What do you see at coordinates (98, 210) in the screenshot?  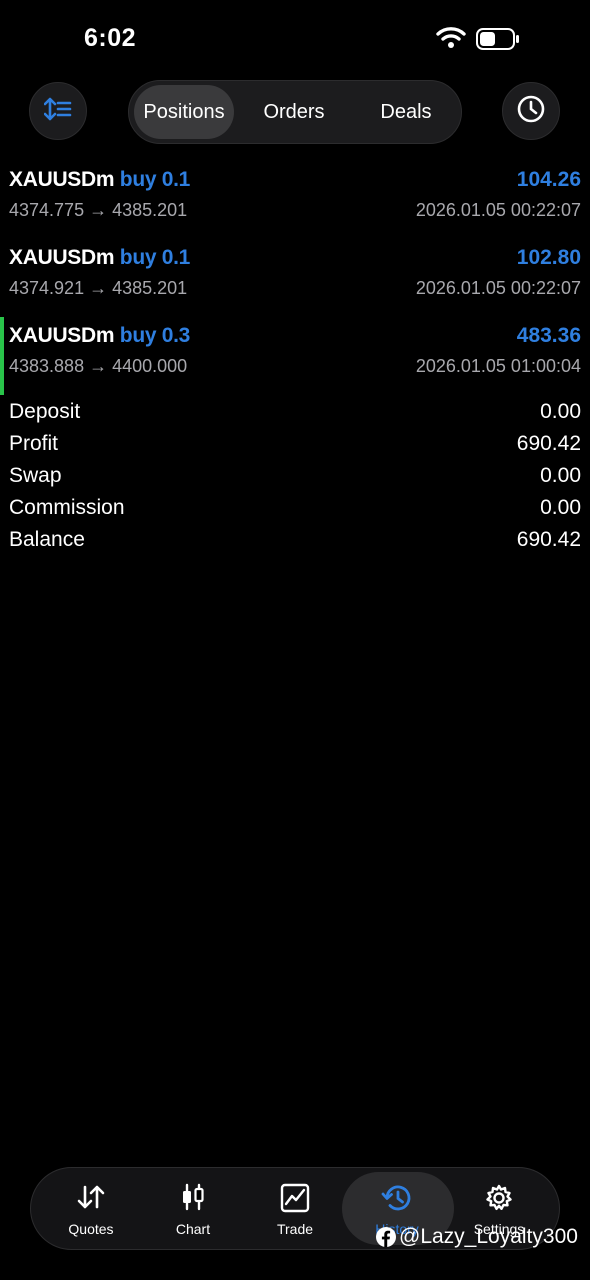 I see `deal-prices: 4374.775 → 4385.201` at bounding box center [98, 210].